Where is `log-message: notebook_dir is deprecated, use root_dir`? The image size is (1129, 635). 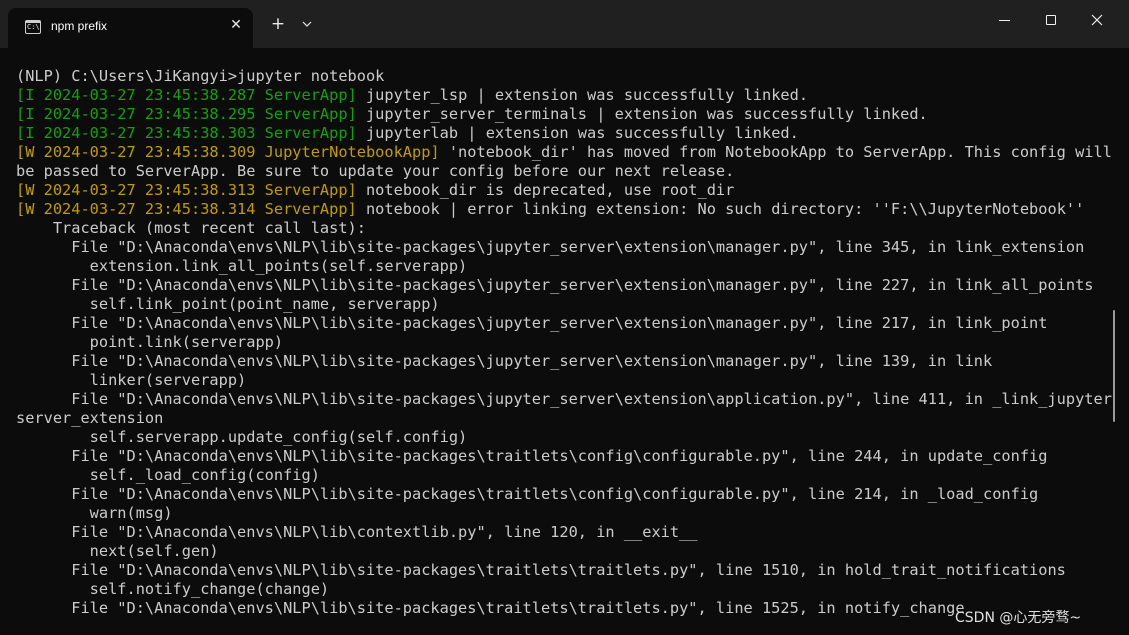
log-message: notebook_dir is deprecated, use root_dir is located at coordinates (545, 190).